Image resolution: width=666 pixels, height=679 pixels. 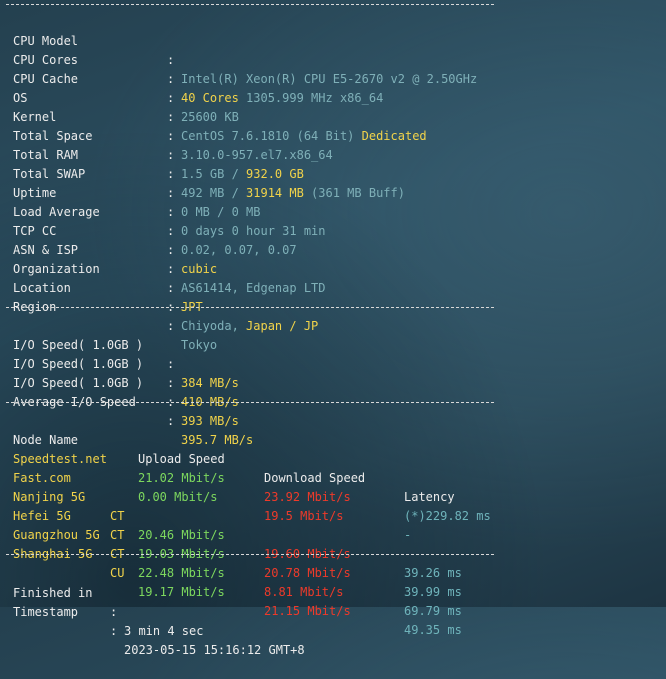 I want to click on latency: 39.26 ms, so click(x=433, y=573).